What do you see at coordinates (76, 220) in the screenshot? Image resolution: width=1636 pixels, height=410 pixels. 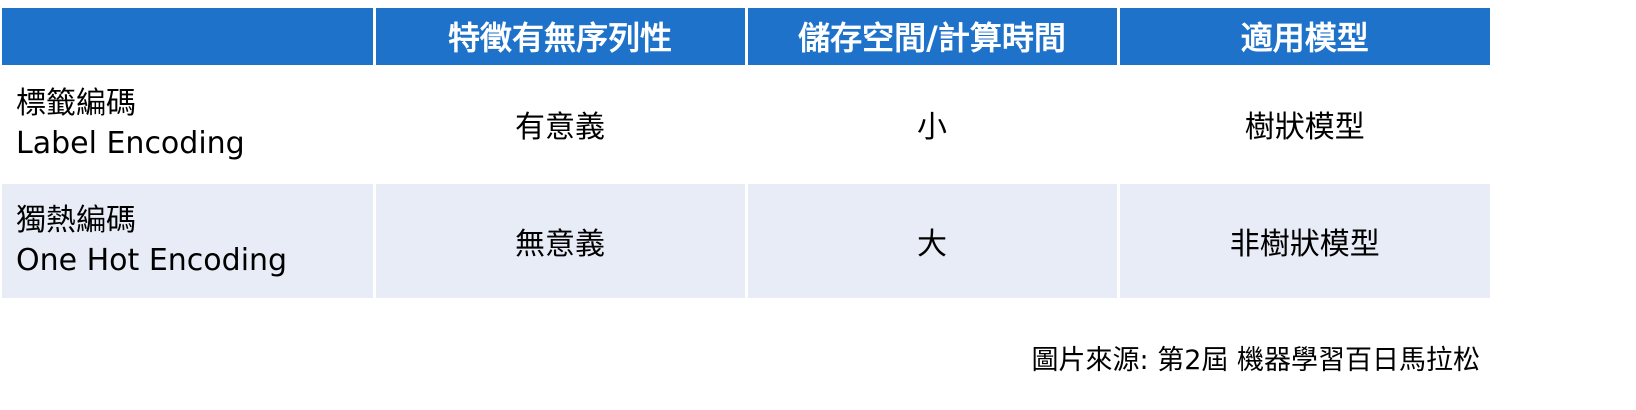 I see `encoding-name-zh: 獨熱編碼` at bounding box center [76, 220].